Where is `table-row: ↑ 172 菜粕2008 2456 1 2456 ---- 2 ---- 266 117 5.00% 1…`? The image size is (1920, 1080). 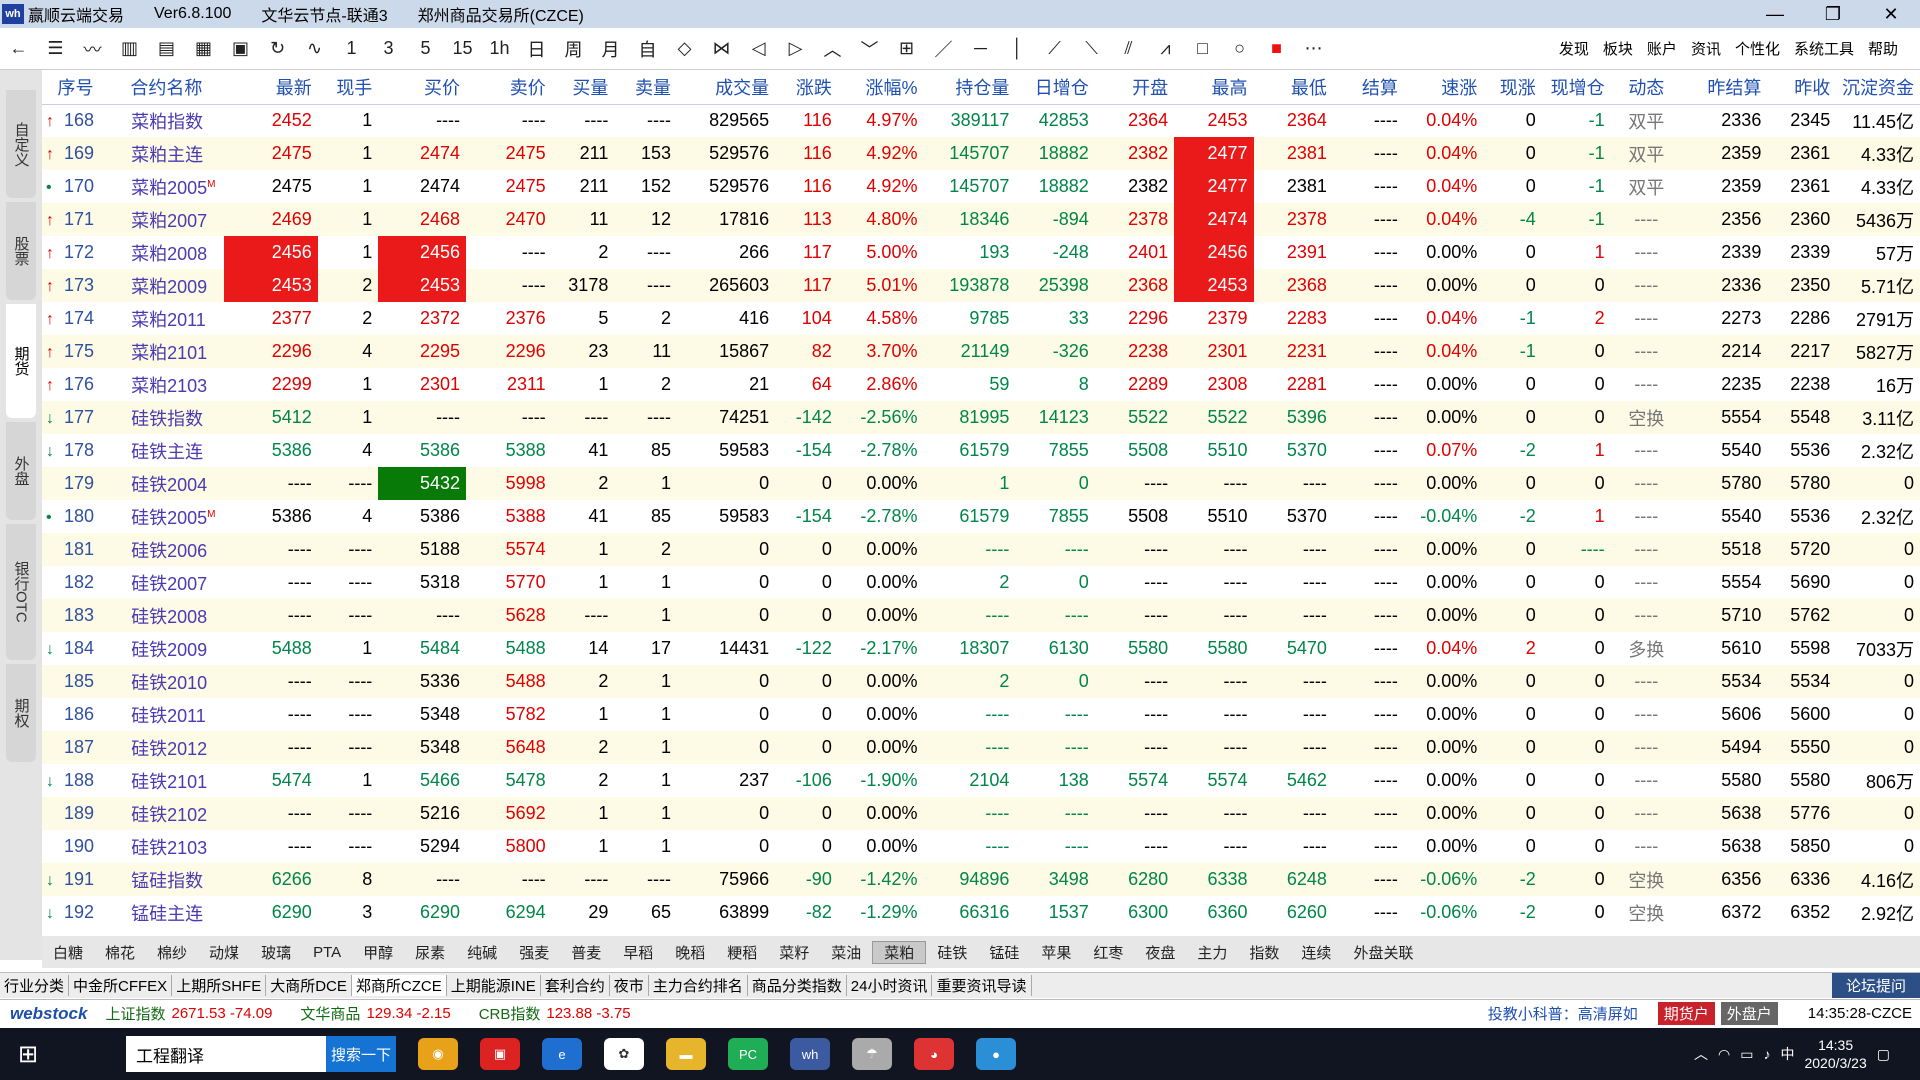
table-row: ↑ 172 菜粕2008 2456 1 2456 ---- 2 ---- 266 117 5.00% 1… is located at coordinates (981, 252).